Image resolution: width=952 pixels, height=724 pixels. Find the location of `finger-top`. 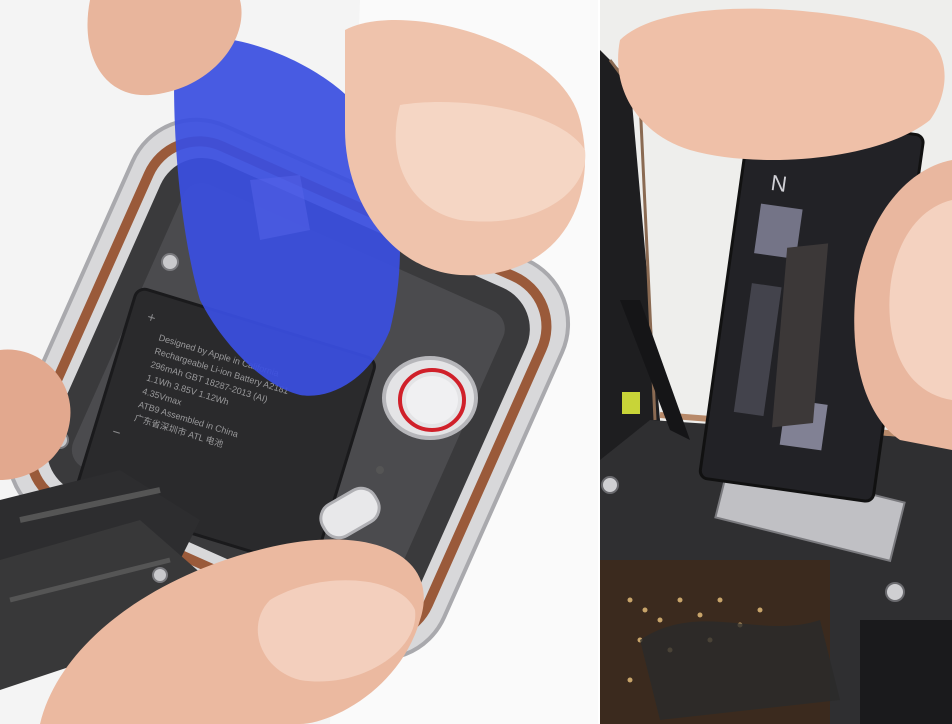

finger-top is located at coordinates (781, 84).